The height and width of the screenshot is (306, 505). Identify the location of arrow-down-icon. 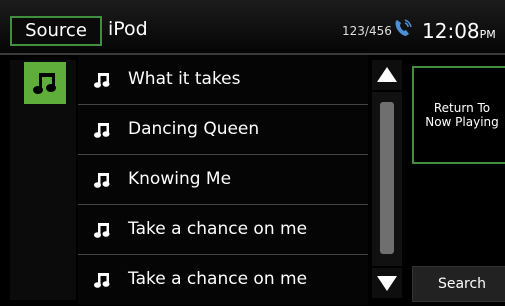
(387, 283).